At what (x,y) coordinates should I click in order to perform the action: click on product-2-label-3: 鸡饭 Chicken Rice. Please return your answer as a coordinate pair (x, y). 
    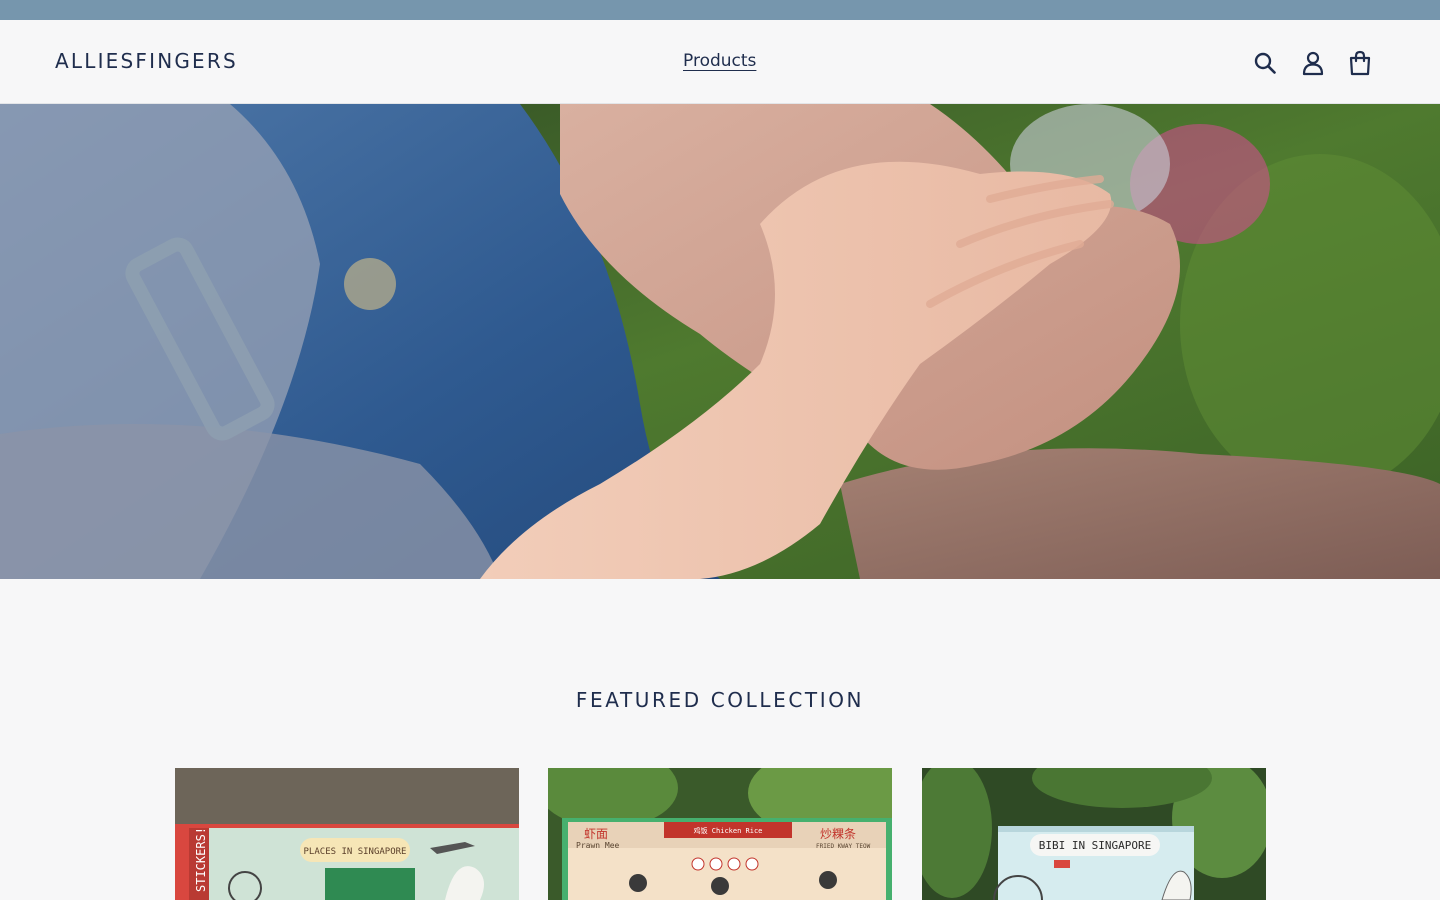
    Looking at the image, I should click on (728, 830).